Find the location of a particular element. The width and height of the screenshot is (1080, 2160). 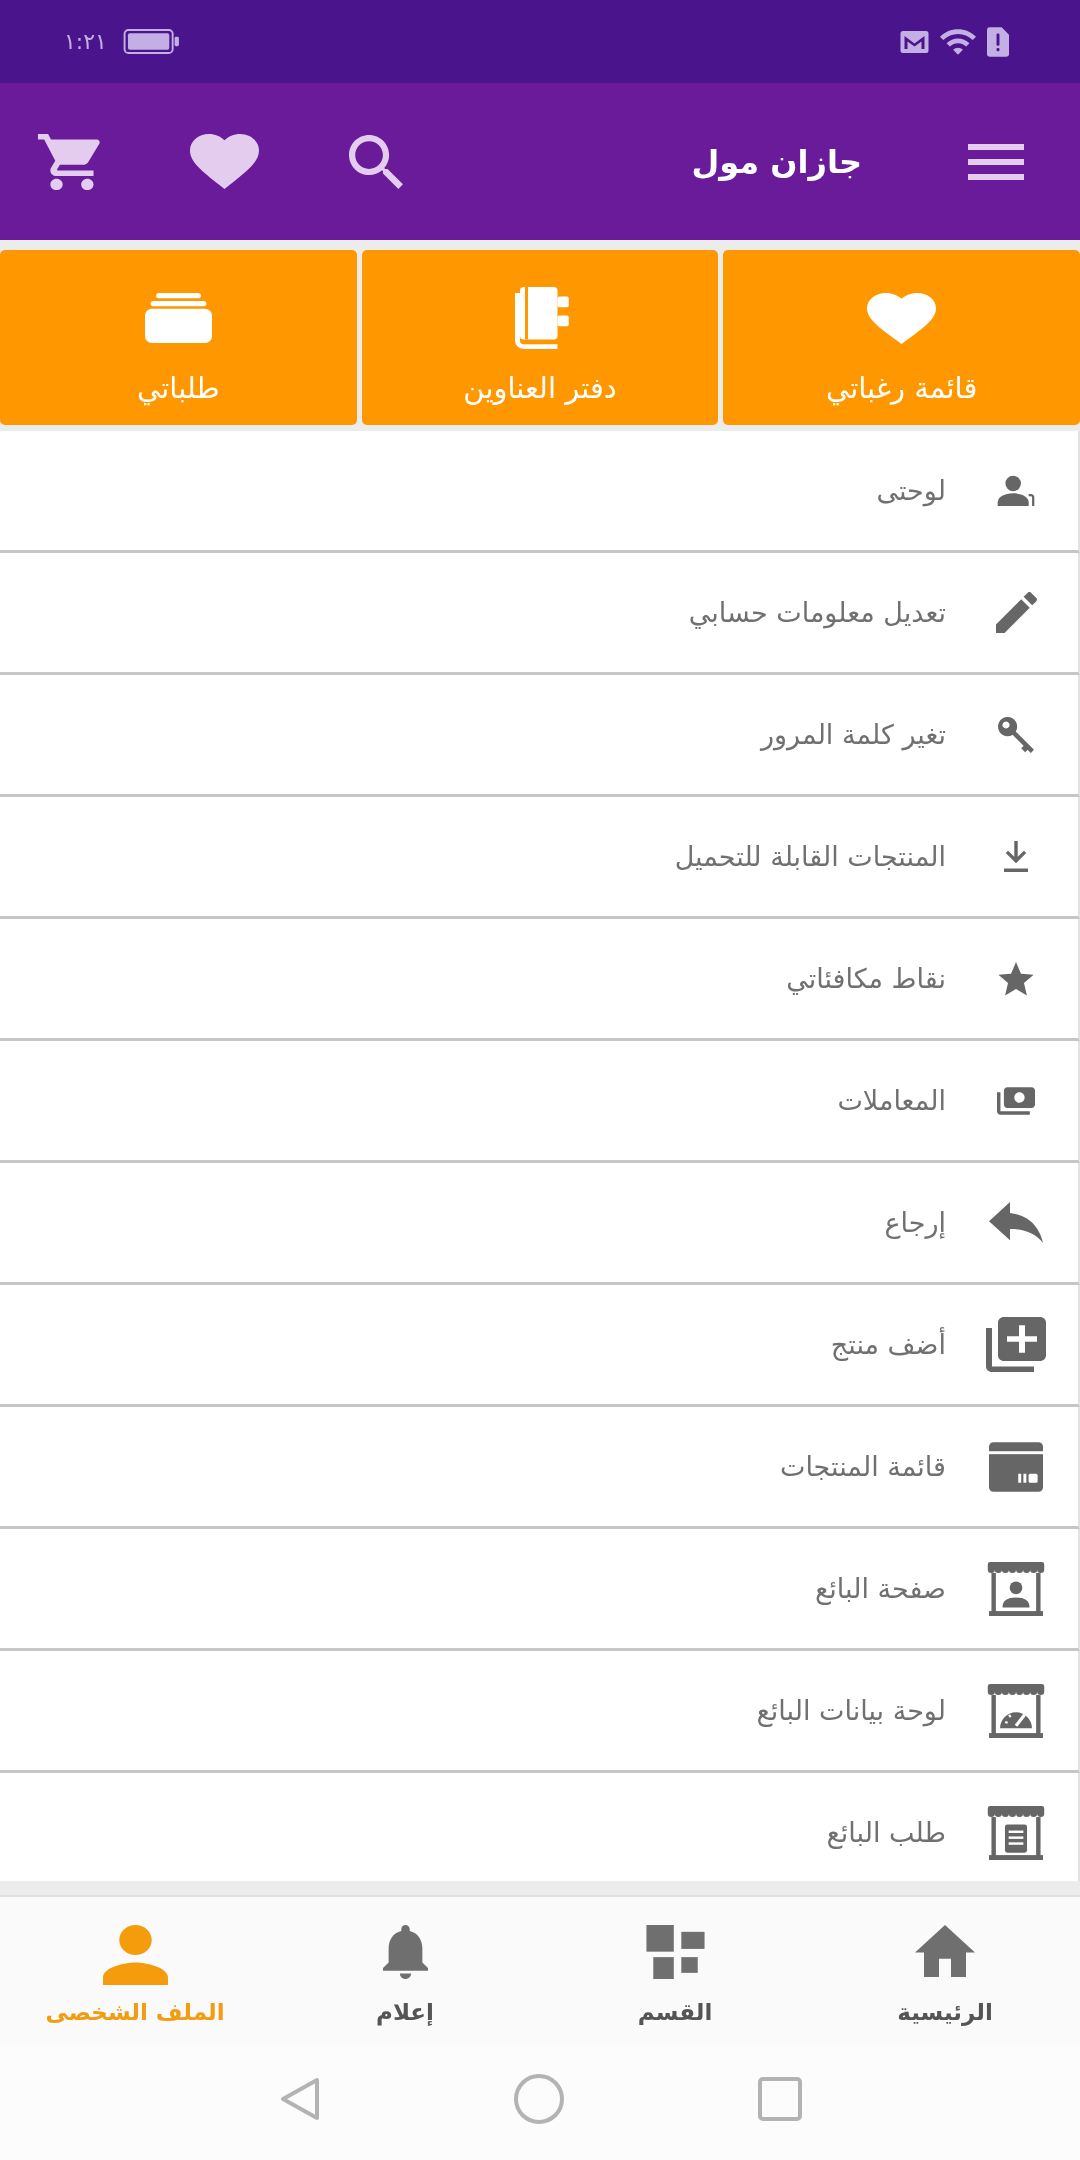

star-icon is located at coordinates (1016, 978).